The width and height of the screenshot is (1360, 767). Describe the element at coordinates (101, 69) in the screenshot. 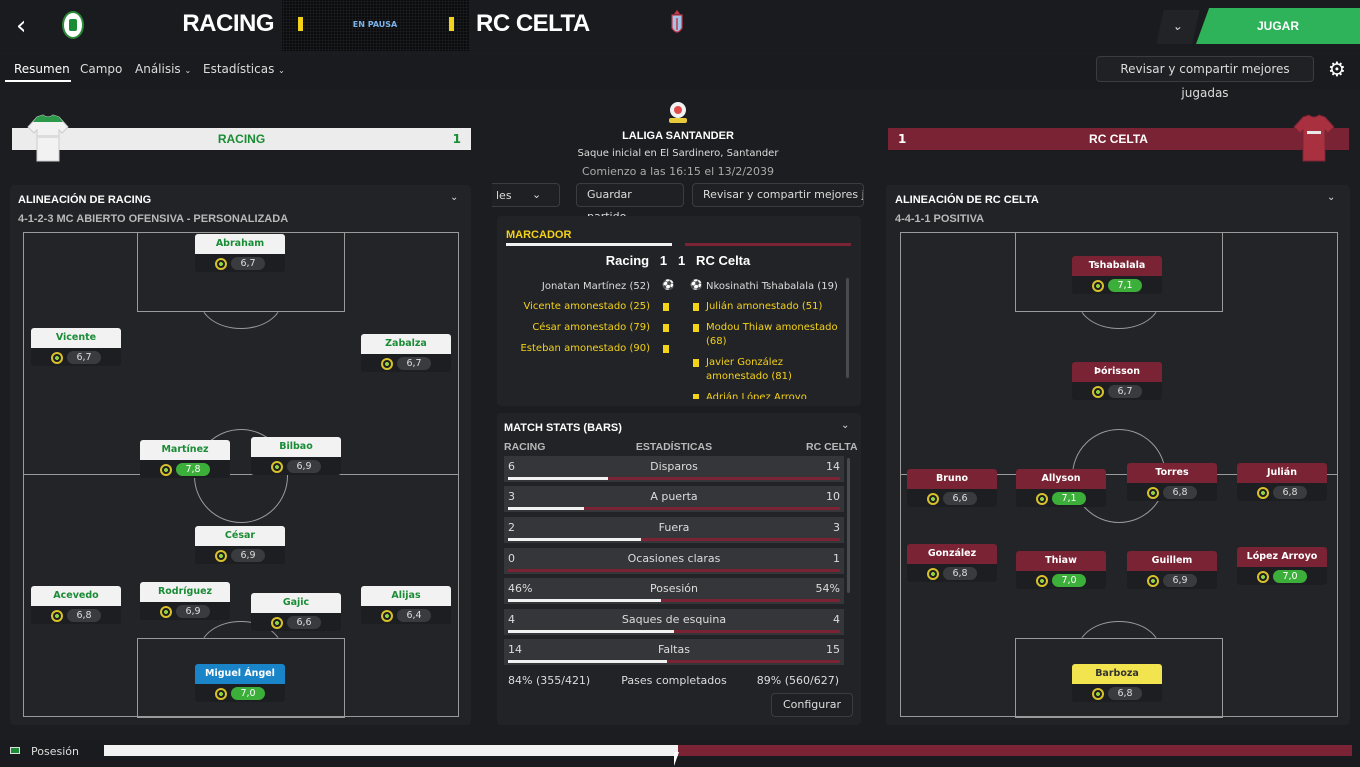

I see `tab-campo: Campo` at that location.